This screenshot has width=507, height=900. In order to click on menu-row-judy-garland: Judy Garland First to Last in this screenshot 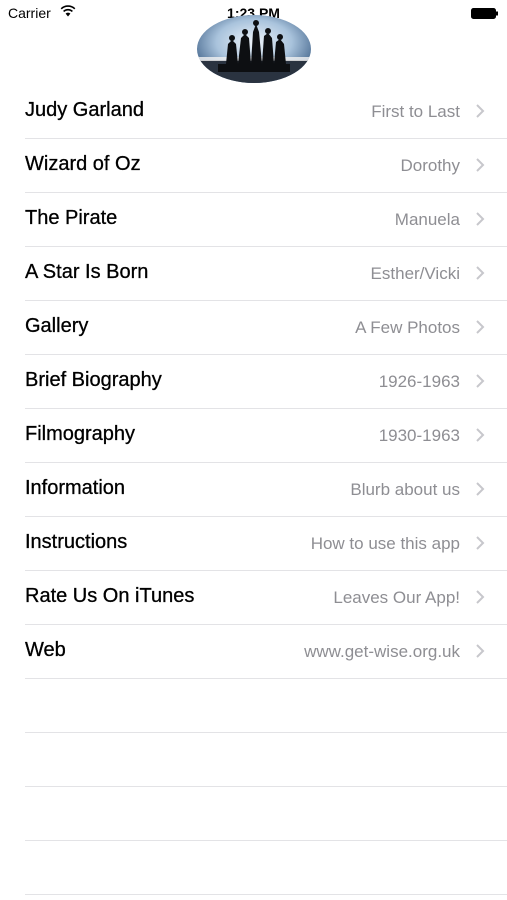, I will do `click(266, 112)`.